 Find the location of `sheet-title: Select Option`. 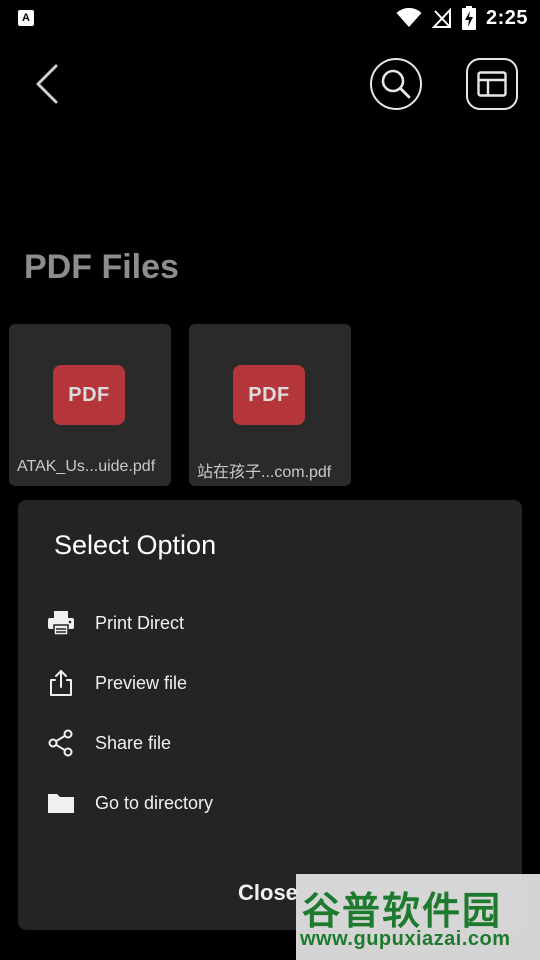

sheet-title: Select Option is located at coordinates (135, 545).